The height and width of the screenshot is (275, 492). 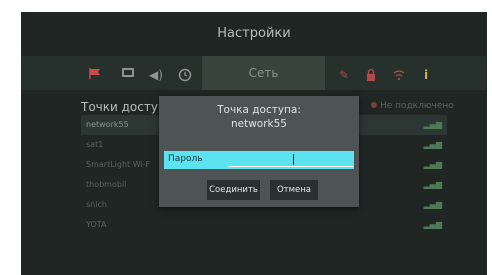 What do you see at coordinates (185, 75) in the screenshot?
I see `clock-icon` at bounding box center [185, 75].